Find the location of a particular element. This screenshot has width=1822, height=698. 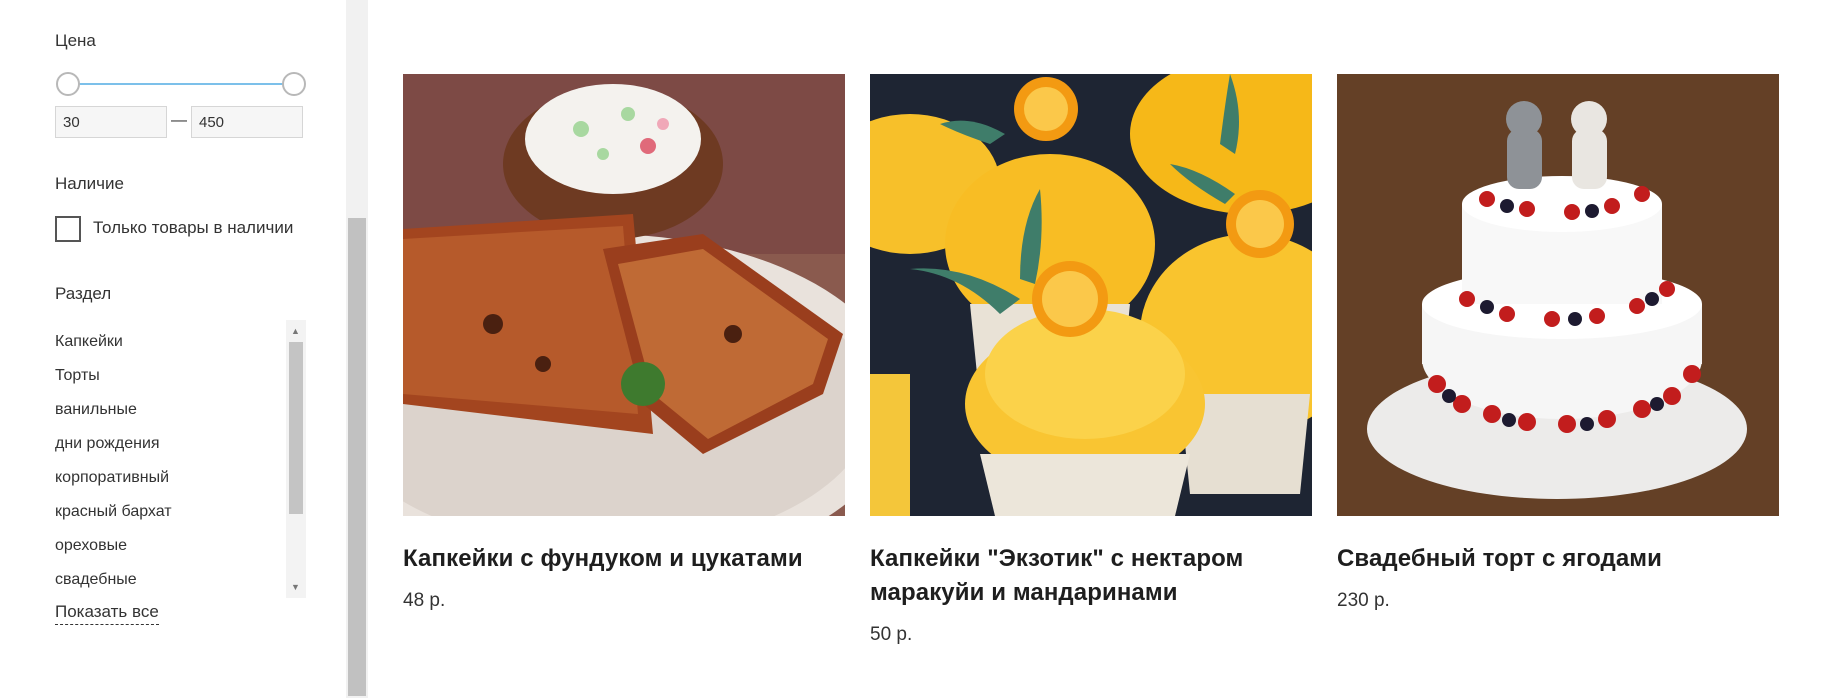

sidebar-scroll-thumb is located at coordinates (357, 457).